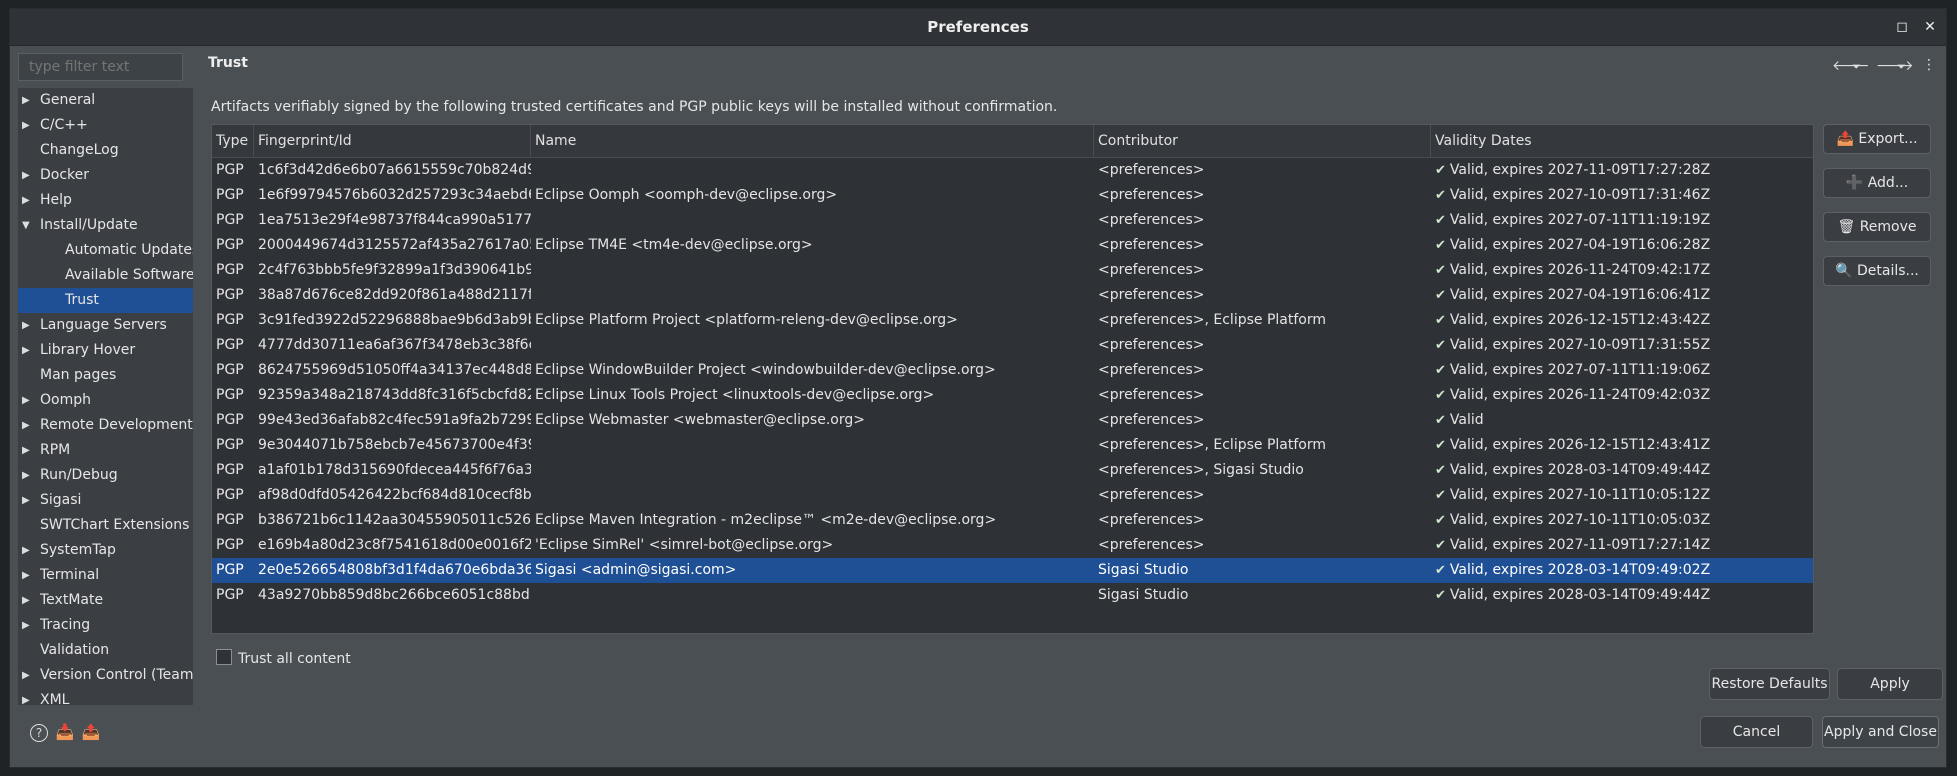  I want to click on sidebar-item: ▶ Sigasi, so click(105, 500).